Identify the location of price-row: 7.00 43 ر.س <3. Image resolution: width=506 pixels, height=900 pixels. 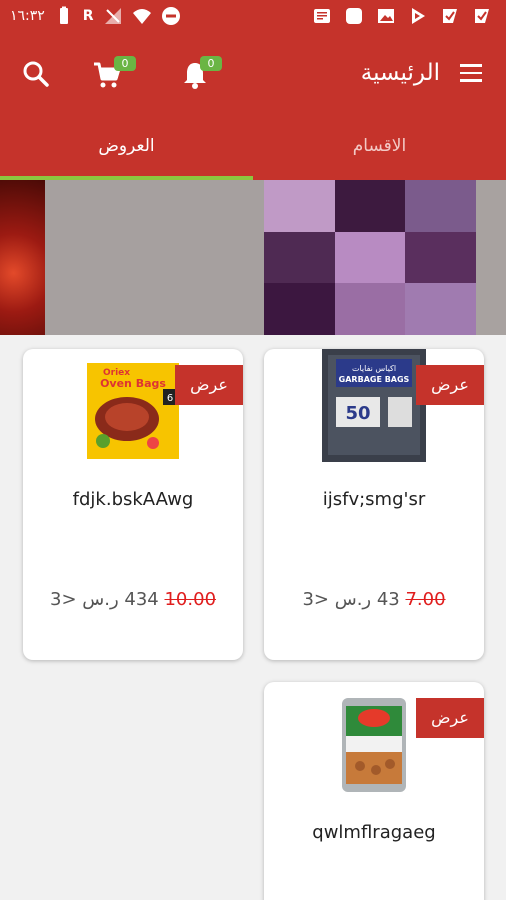
(374, 599).